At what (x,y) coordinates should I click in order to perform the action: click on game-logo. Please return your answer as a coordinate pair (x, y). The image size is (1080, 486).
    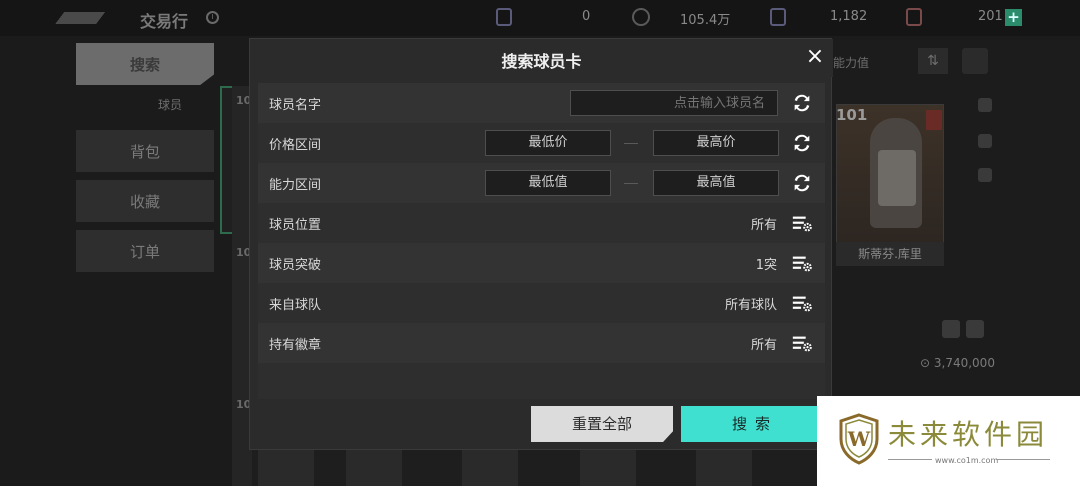
    Looking at the image, I should click on (87, 18).